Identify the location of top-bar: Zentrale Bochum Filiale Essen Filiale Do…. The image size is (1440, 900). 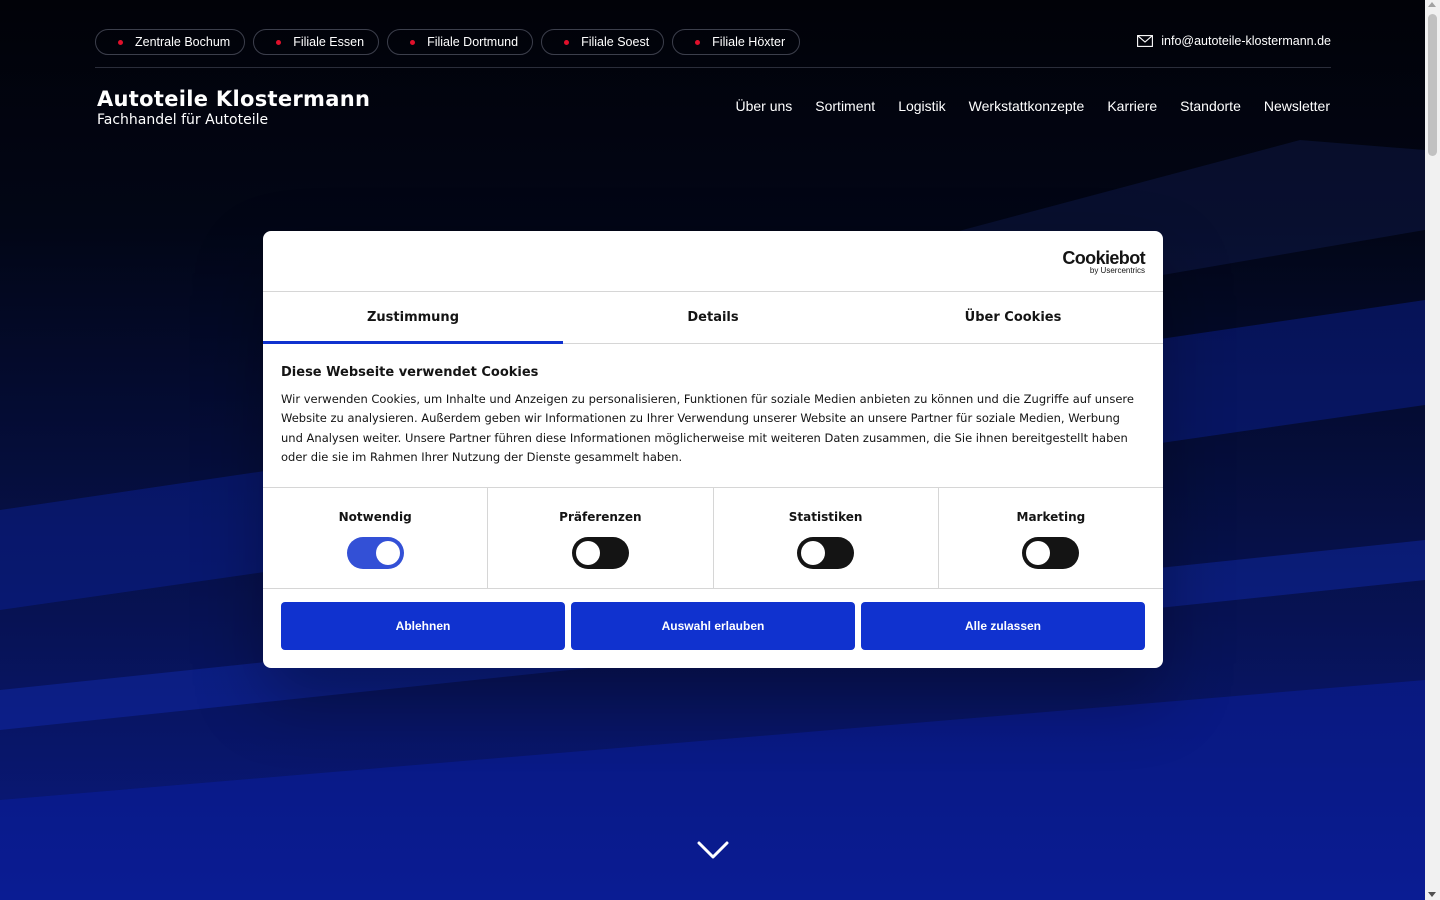
(713, 48).